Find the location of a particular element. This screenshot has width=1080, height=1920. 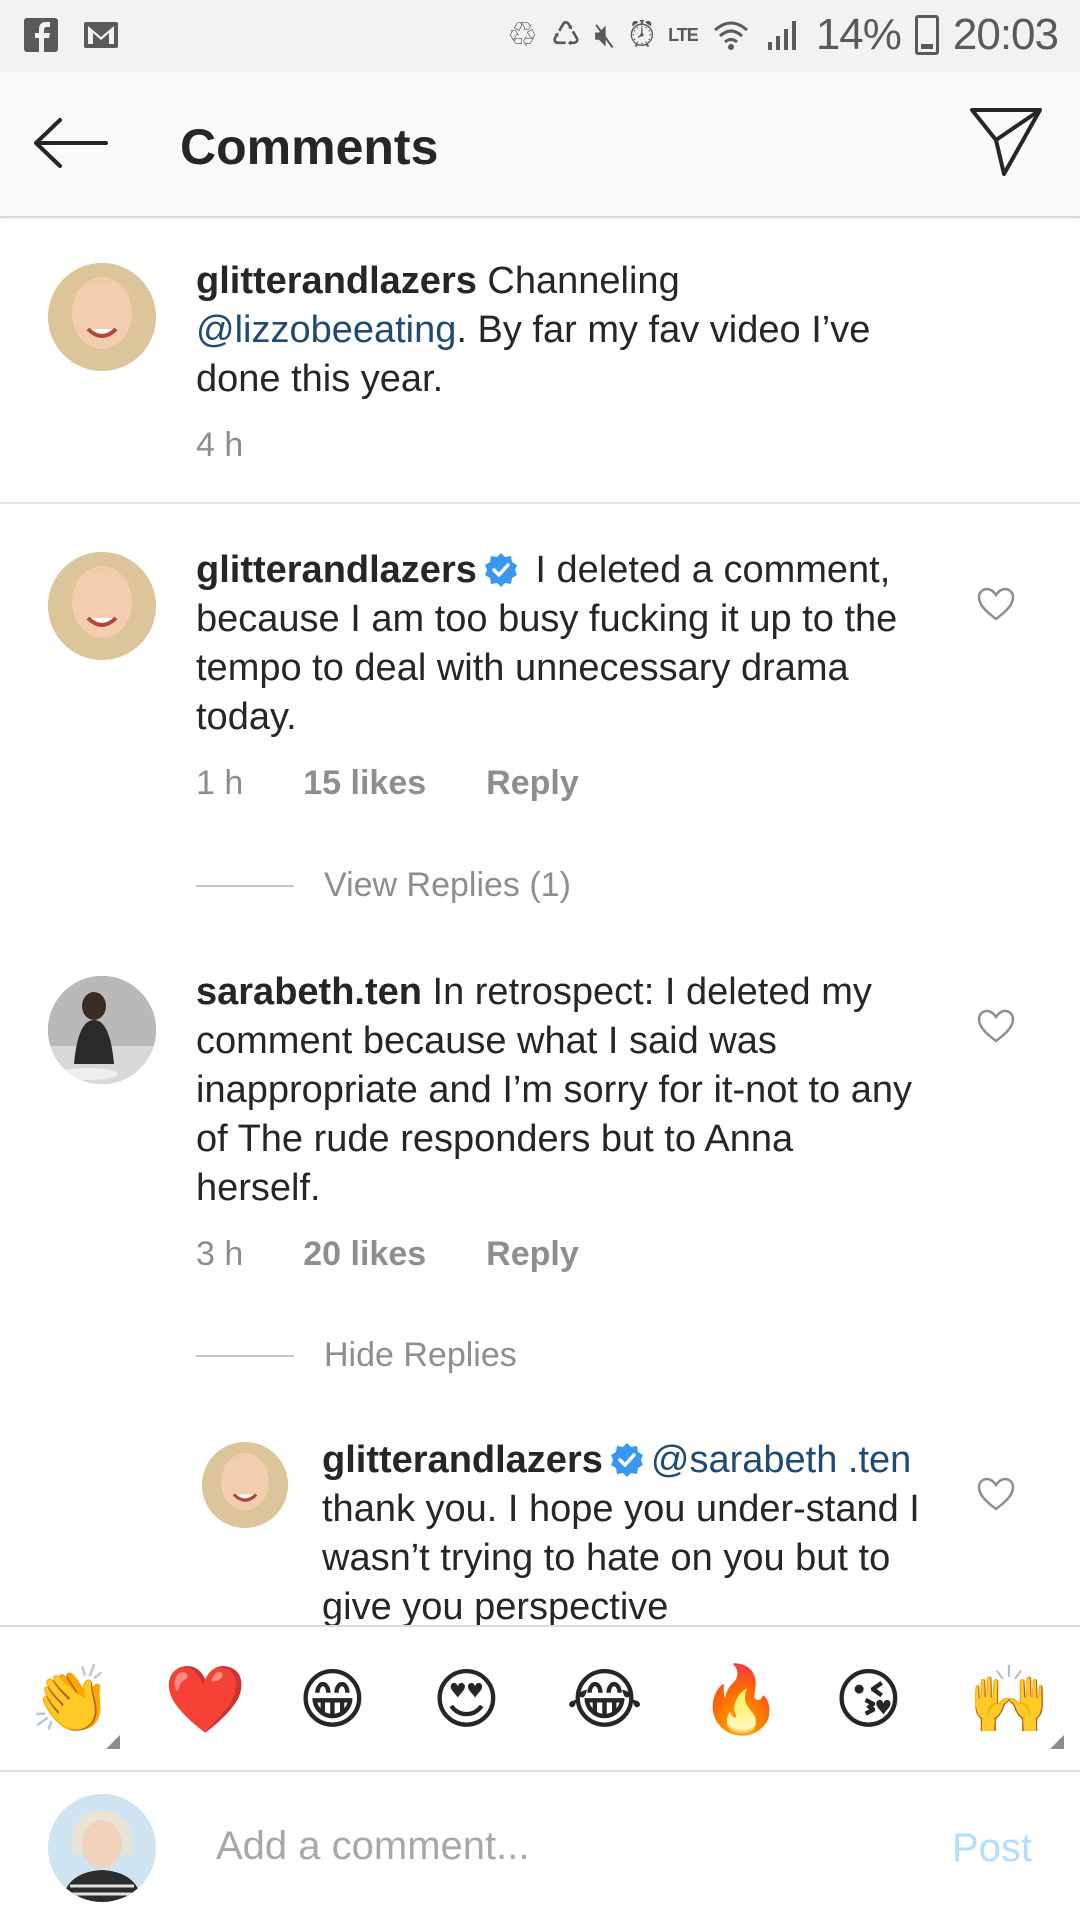

kiss-emoji-button: 😘 is located at coordinates (868, 1699).